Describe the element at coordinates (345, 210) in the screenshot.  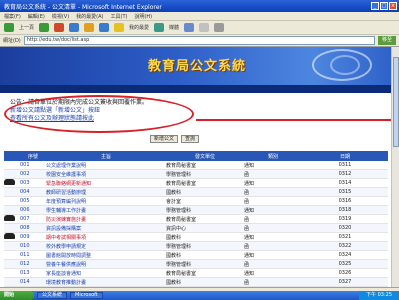
I see `row-date: 0318` at that location.